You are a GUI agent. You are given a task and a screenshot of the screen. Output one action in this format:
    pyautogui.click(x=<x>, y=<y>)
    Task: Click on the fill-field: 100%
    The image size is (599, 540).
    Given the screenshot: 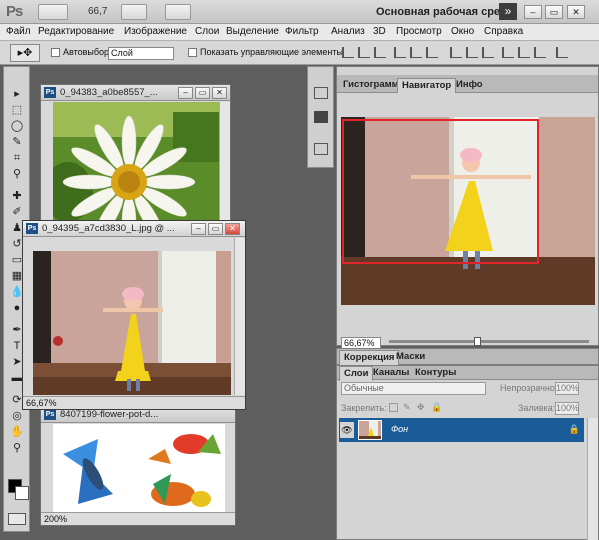 What is the action you would take?
    pyautogui.click(x=567, y=408)
    